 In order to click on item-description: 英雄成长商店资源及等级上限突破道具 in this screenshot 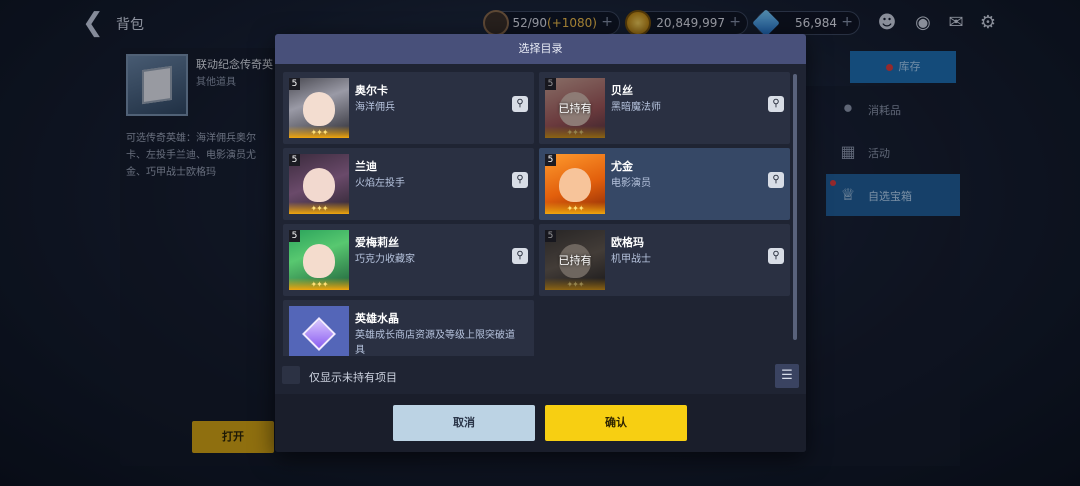, I will do `click(435, 343)`.